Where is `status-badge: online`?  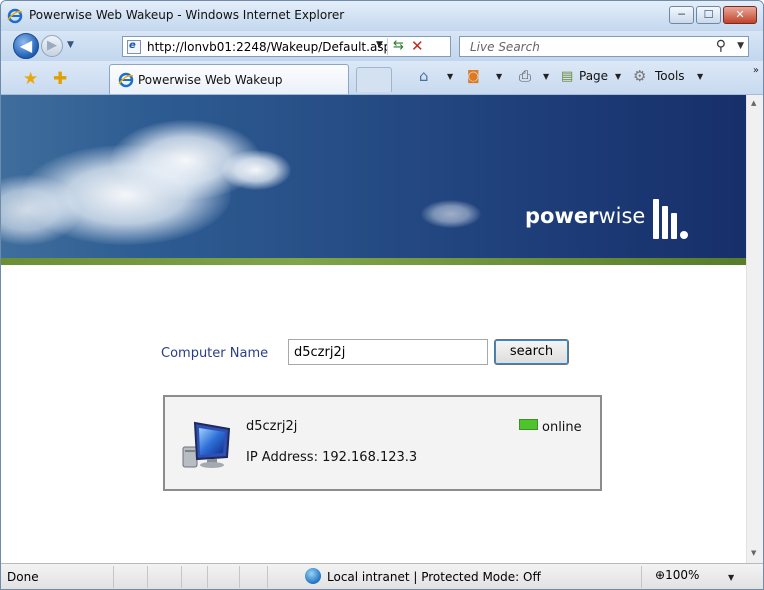
status-badge: online is located at coordinates (550, 427).